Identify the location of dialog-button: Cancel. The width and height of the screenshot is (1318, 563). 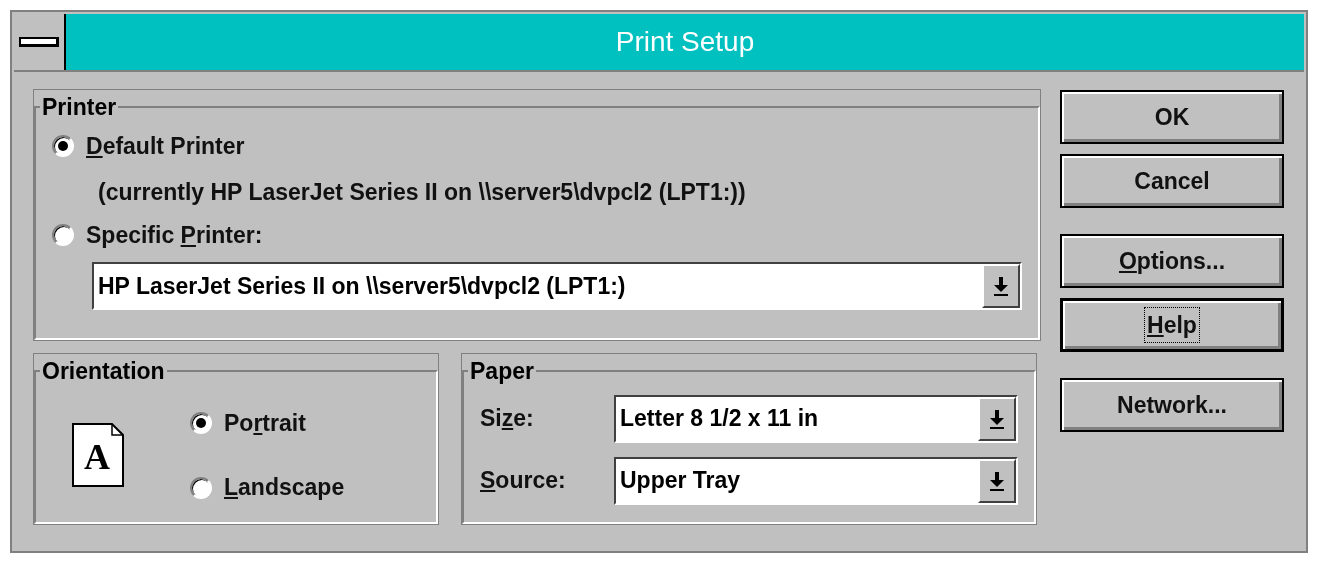
(1172, 181).